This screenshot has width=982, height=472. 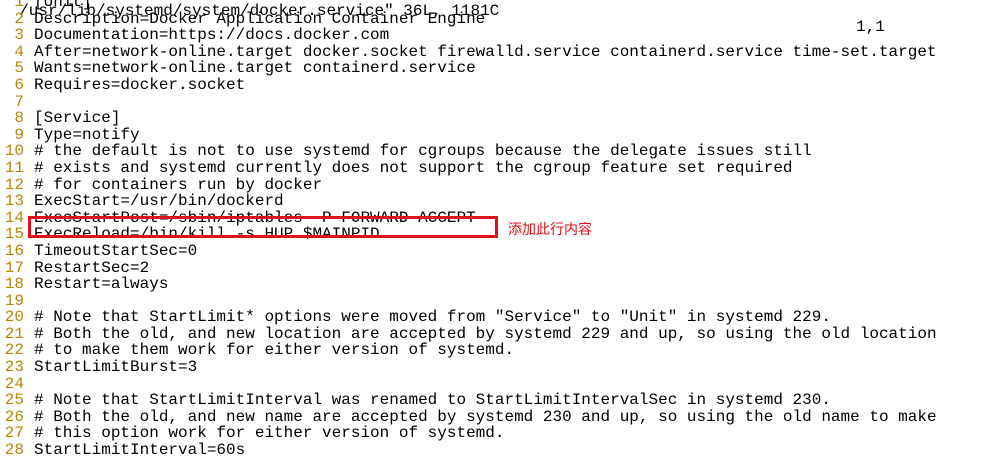 I want to click on line-text: Type=notify, so click(x=82, y=135).